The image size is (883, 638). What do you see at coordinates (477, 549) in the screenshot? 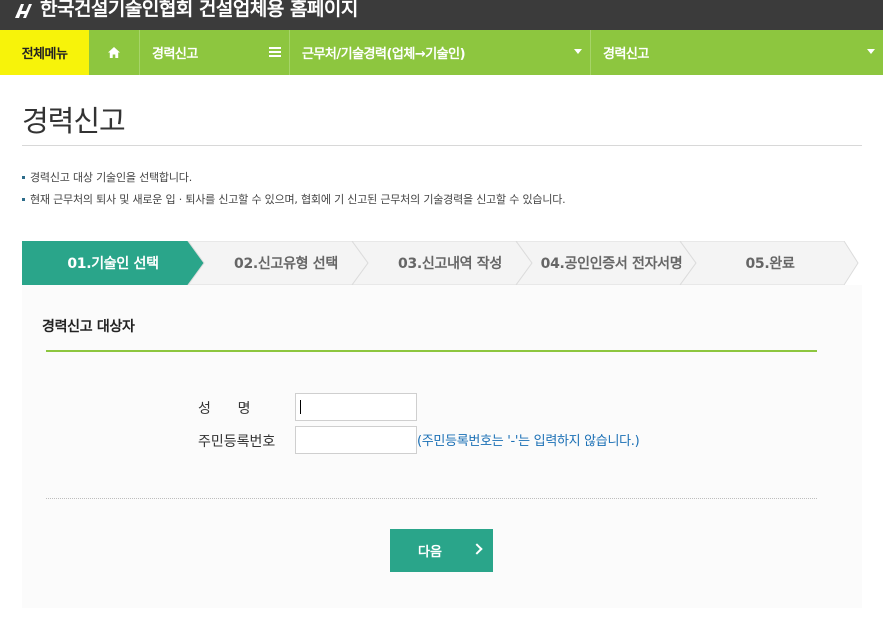
I see `chevron-right-icon` at bounding box center [477, 549].